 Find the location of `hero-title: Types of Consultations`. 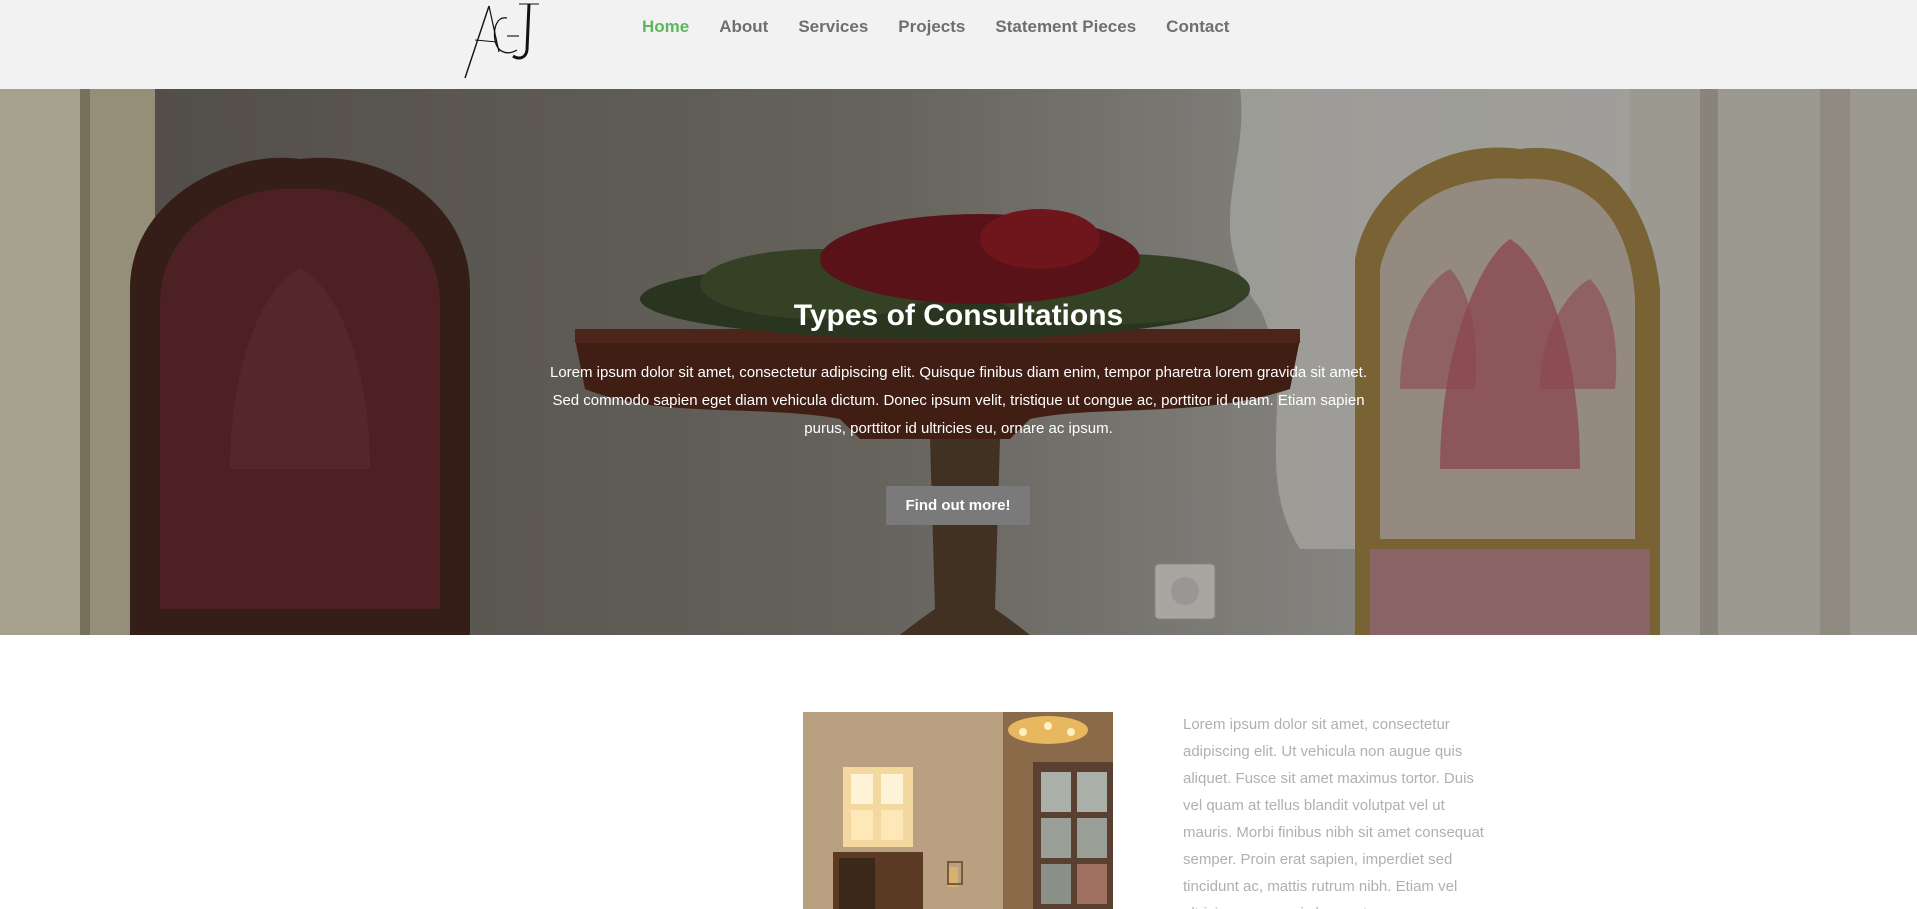

hero-title: Types of Consultations is located at coordinates (958, 315).